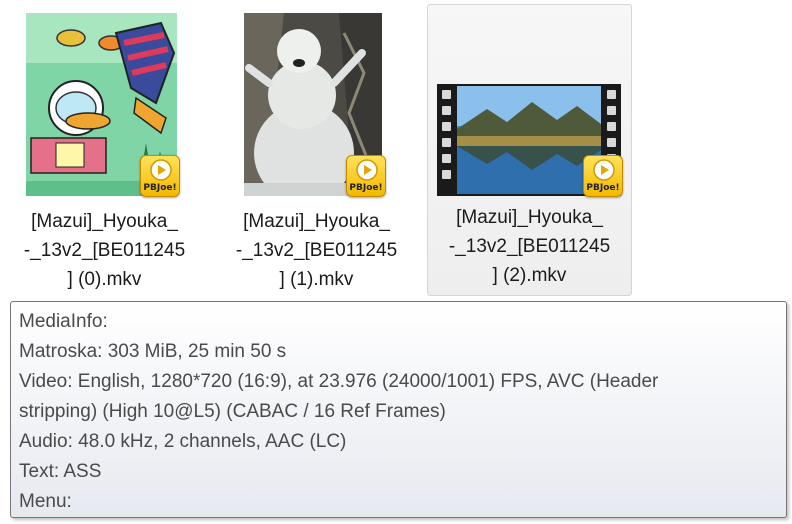 The image size is (792, 524). What do you see at coordinates (104, 279) in the screenshot?
I see `file-name-line-3: ] (0).mkv` at bounding box center [104, 279].